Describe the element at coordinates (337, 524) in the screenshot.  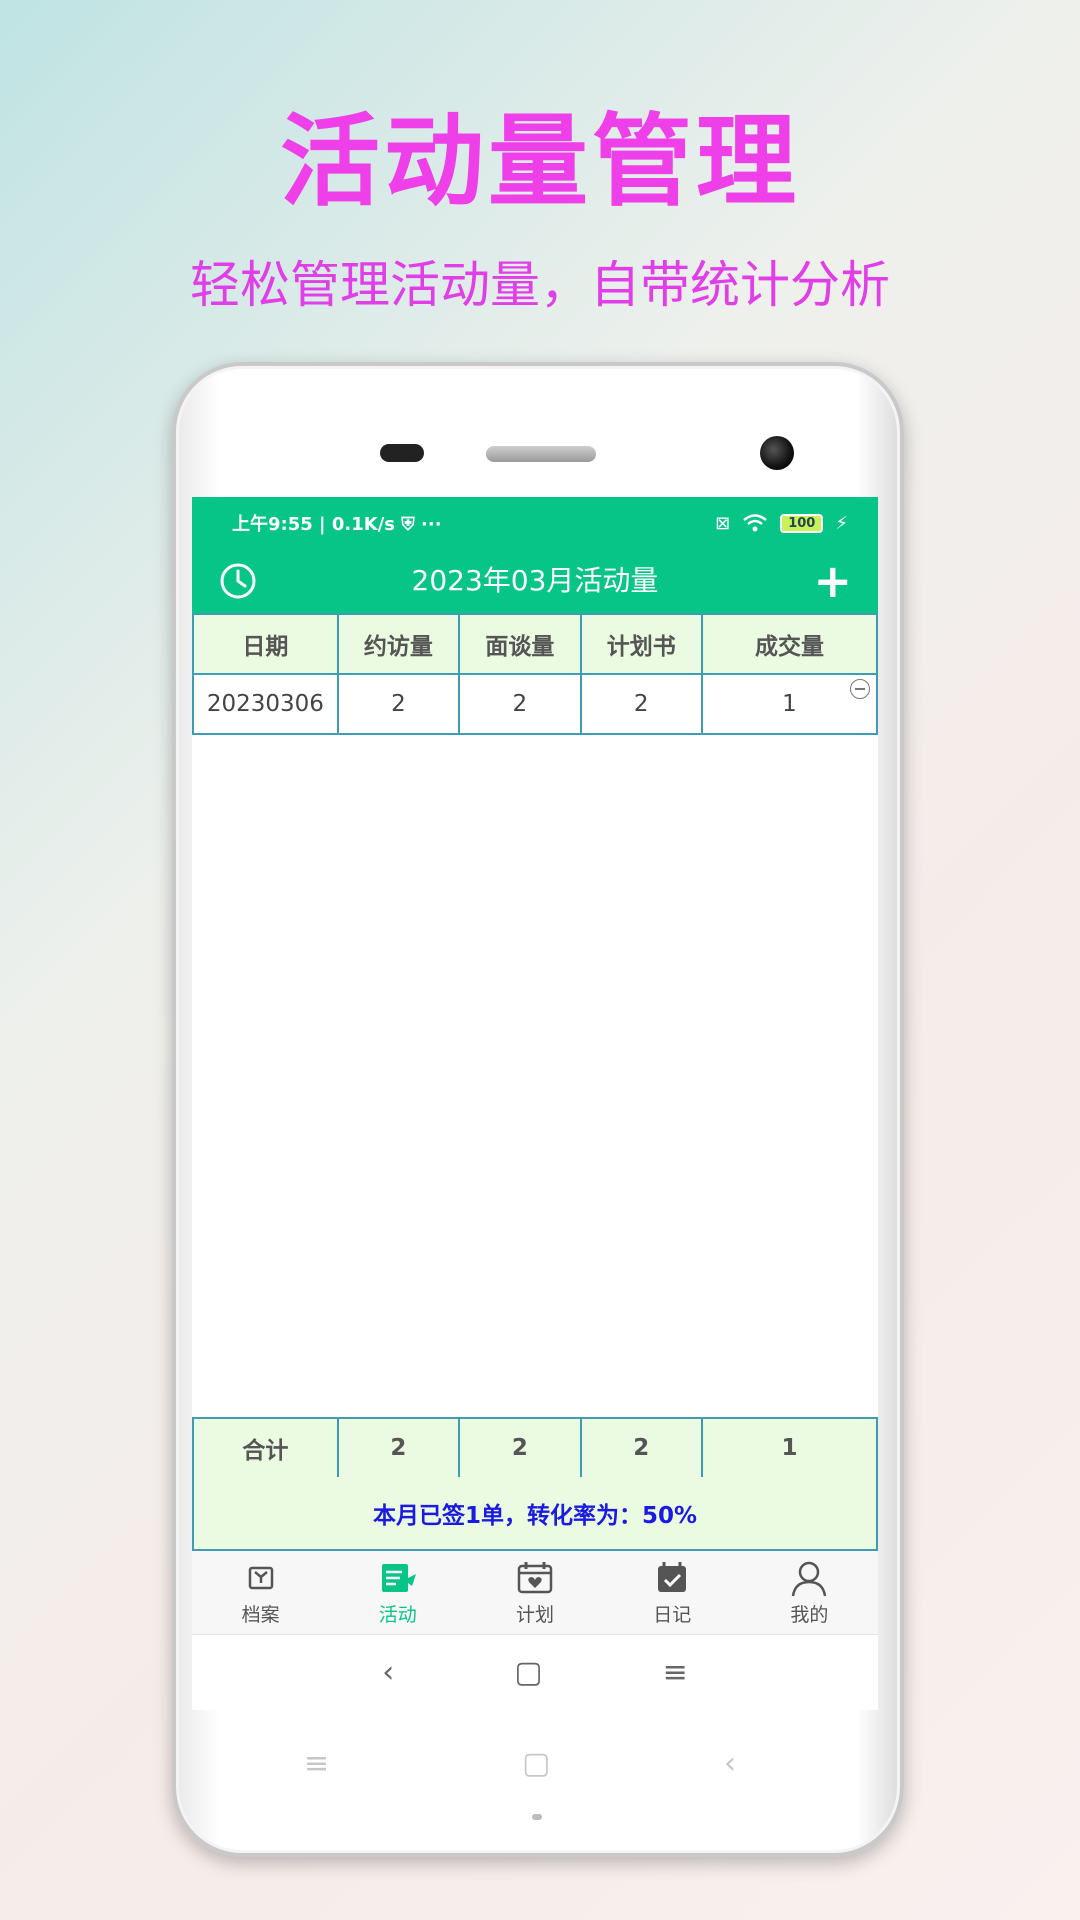
I see `status-time: 上午9:55 | 0.1K/s ⛨ ···` at that location.